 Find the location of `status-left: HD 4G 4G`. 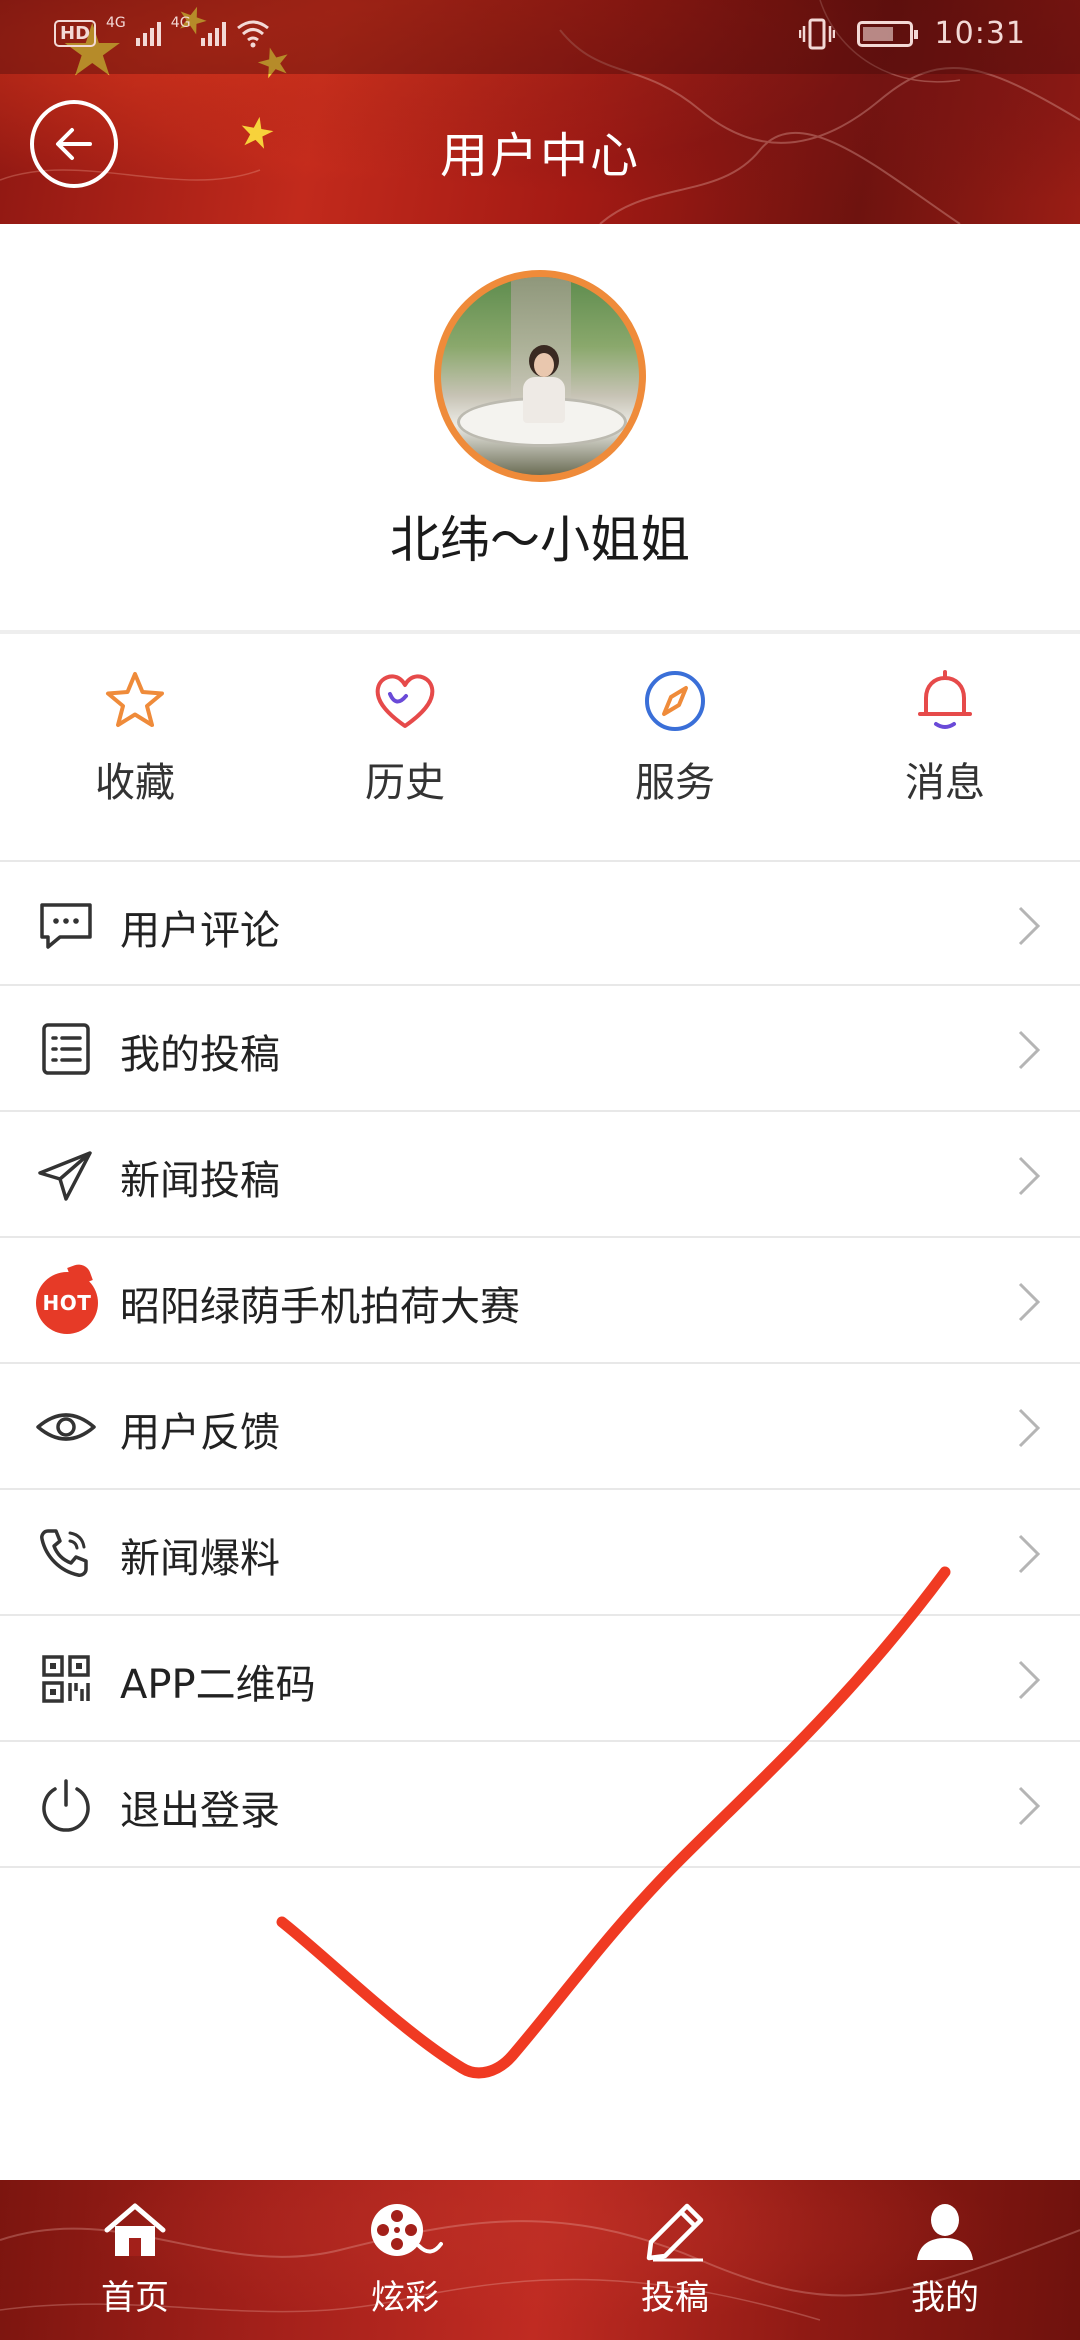

status-left: HD 4G 4G is located at coordinates (162, 31).